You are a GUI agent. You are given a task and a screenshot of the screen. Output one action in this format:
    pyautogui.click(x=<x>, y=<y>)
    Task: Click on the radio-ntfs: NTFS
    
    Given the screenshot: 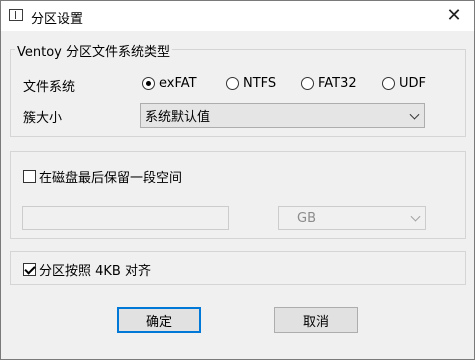 What is the action you would take?
    pyautogui.click(x=251, y=83)
    